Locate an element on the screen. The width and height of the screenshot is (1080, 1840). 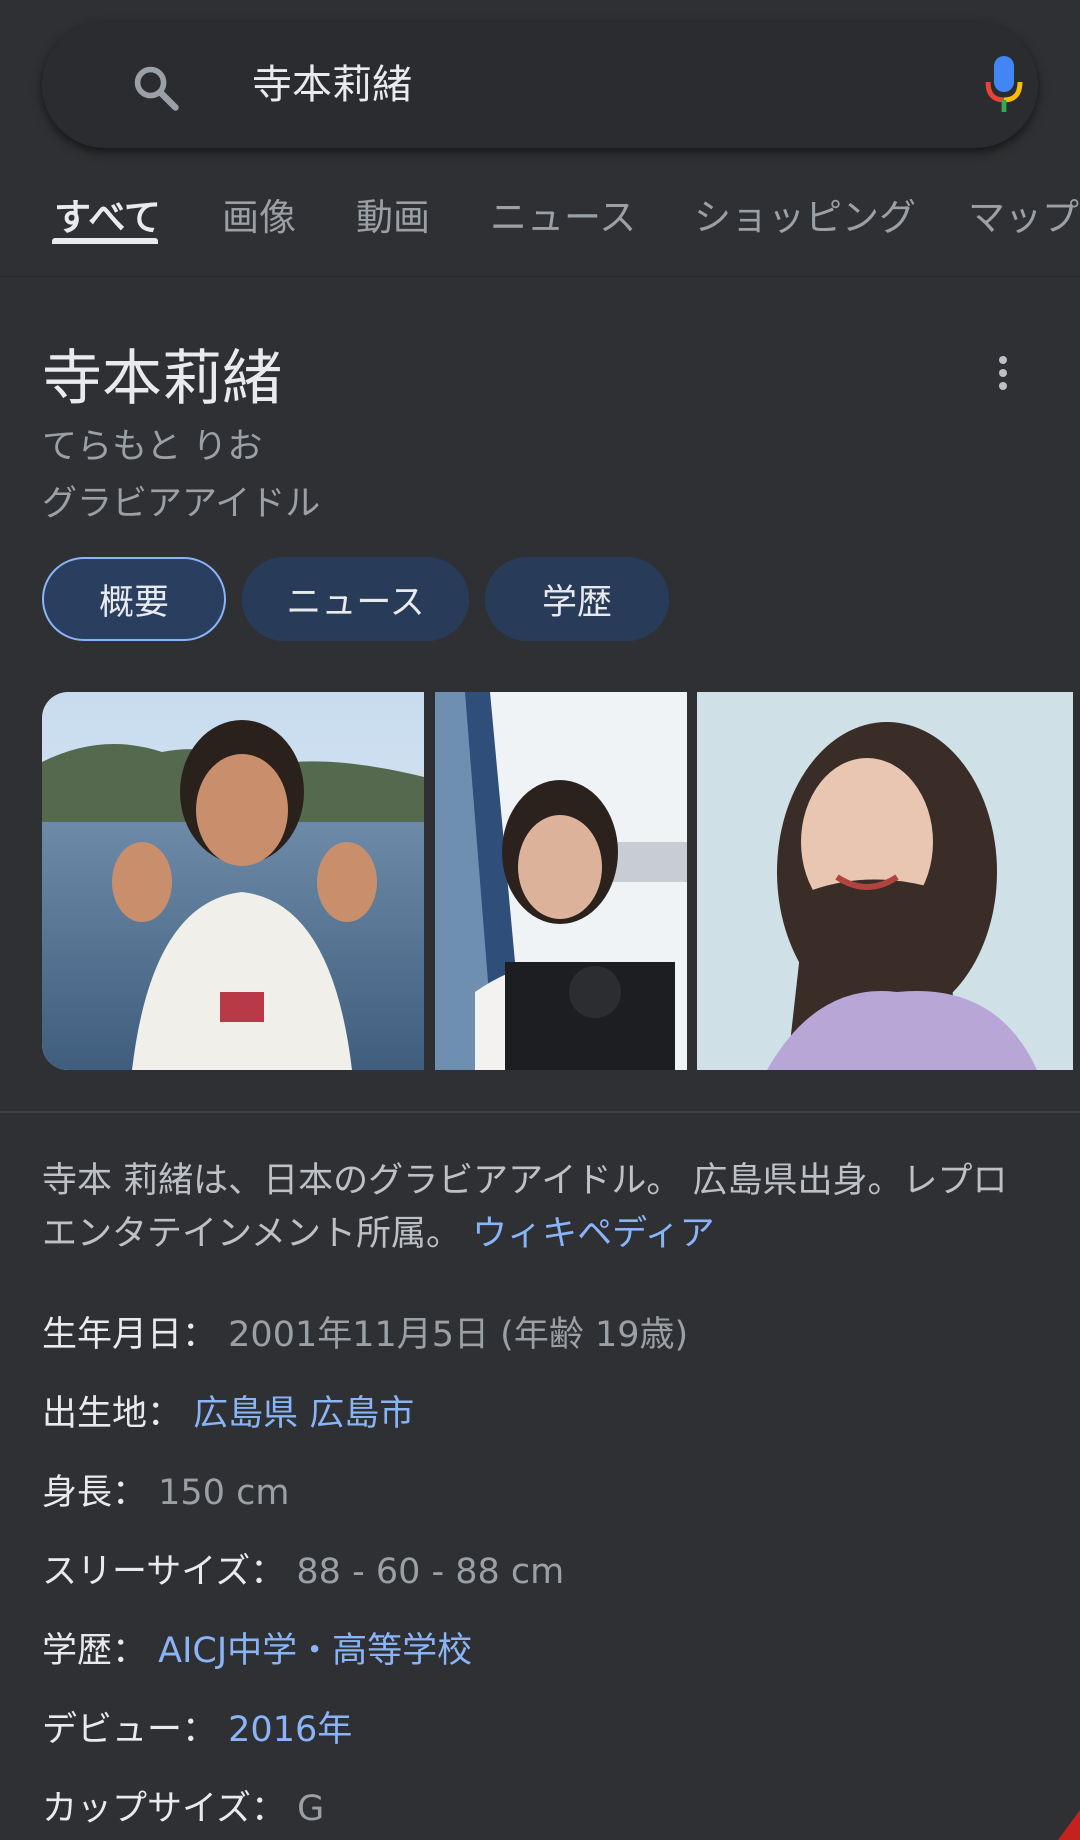
active-tab-indicator is located at coordinates (105, 241).